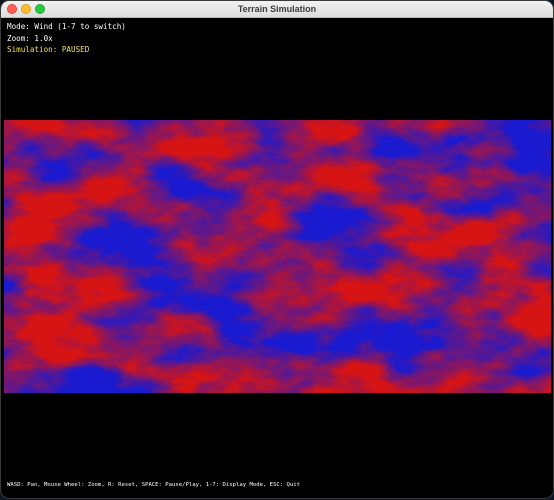 The image size is (554, 500). I want to click on title-bar: Terrain Simulation, so click(277, 9).